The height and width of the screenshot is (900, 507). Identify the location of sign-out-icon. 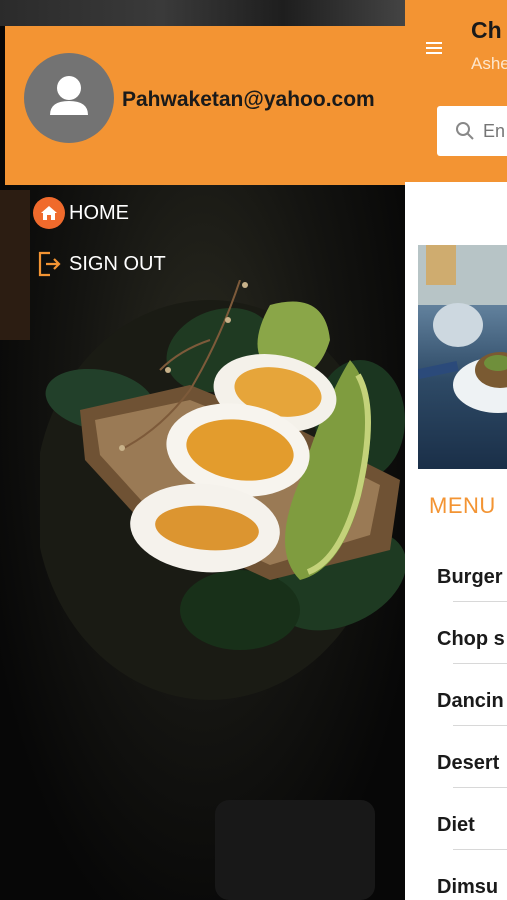
(49, 264).